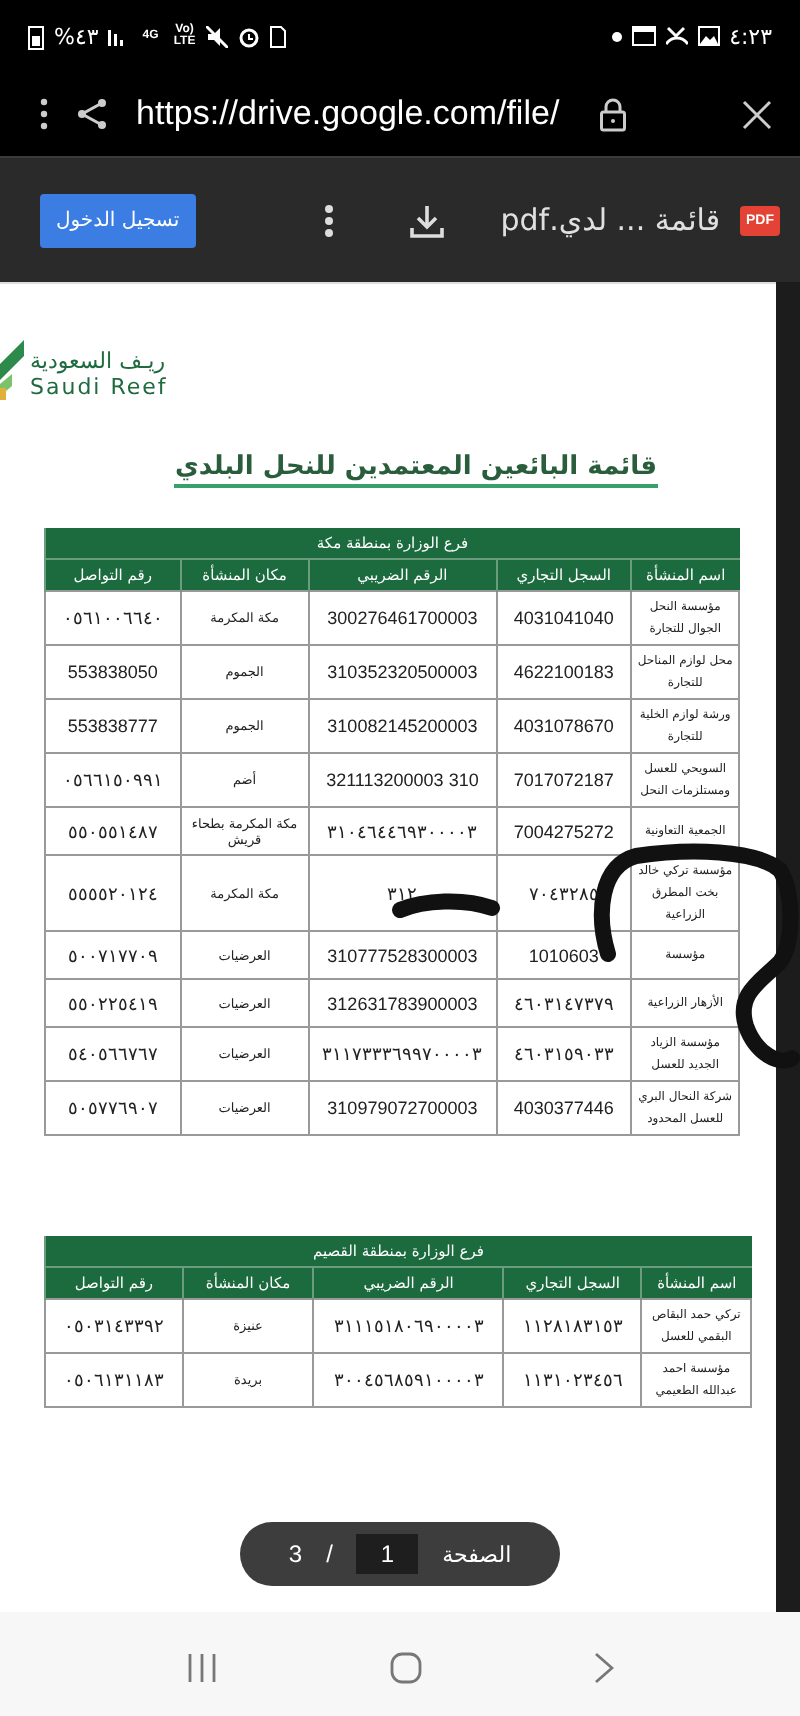  I want to click on table-cell: 4030377446, so click(564, 1108).